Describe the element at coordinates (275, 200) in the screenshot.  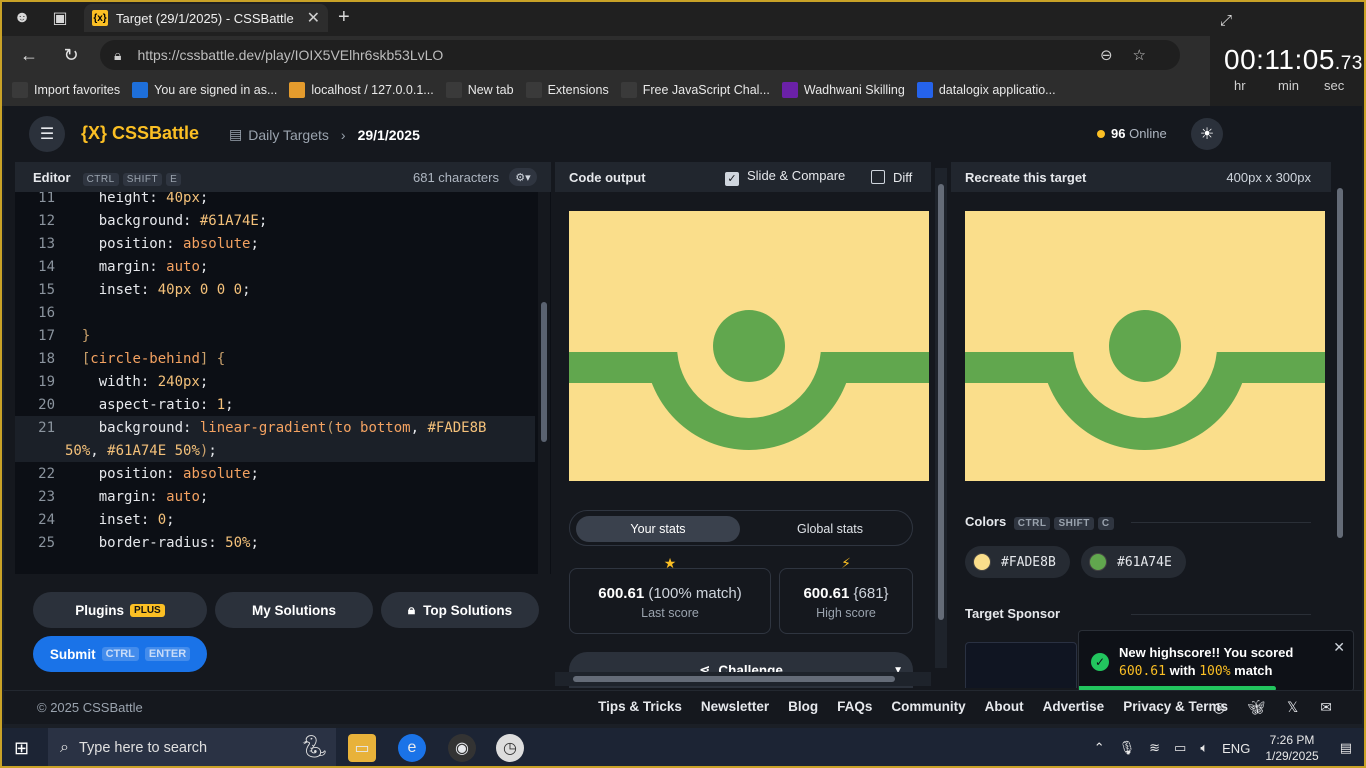
I see `code-line: 11 height: 40px;` at that location.